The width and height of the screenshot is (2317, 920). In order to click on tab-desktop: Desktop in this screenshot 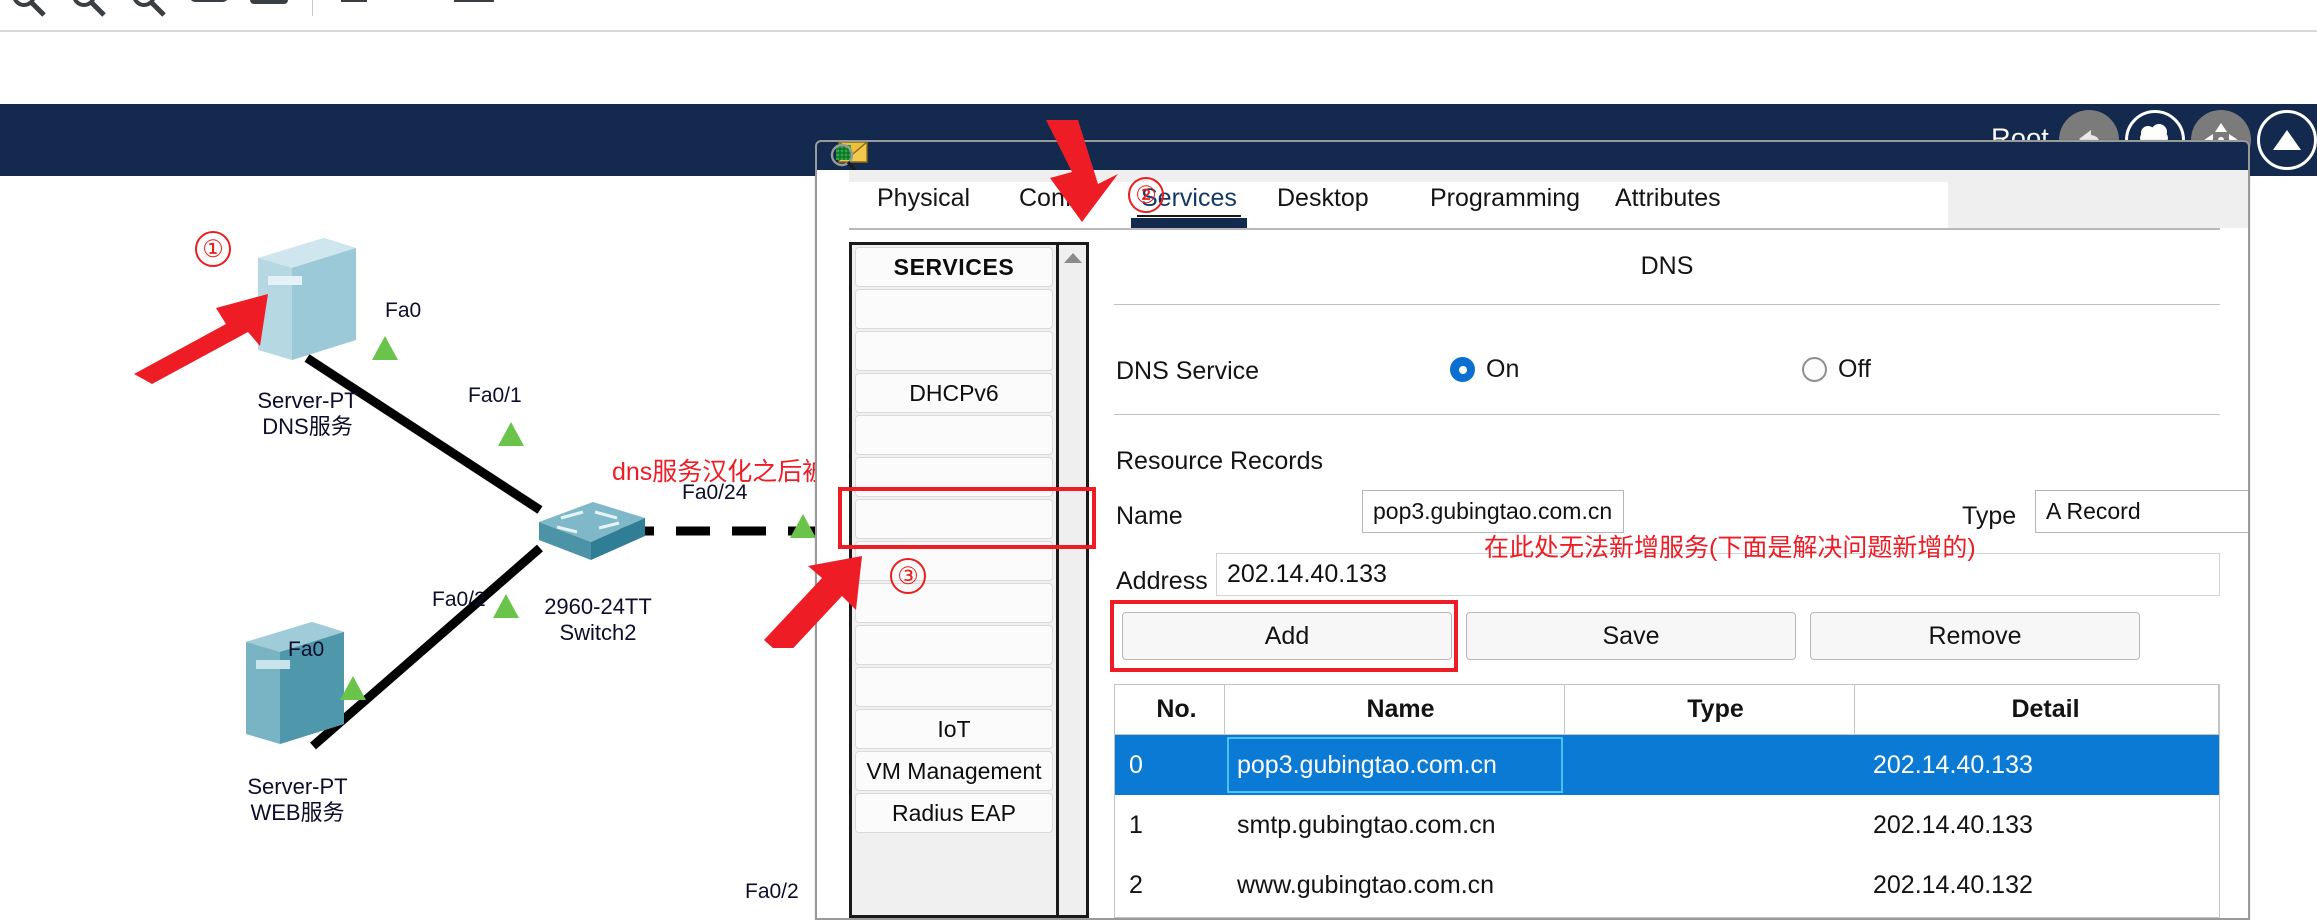, I will do `click(1323, 198)`.